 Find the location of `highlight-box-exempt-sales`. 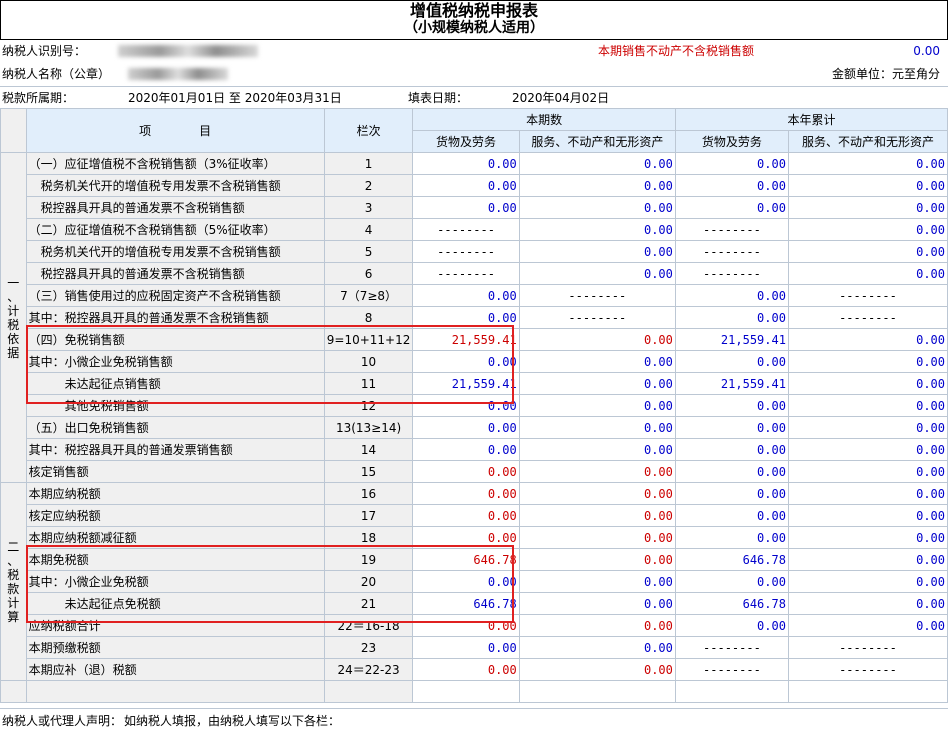

highlight-box-exempt-sales is located at coordinates (270, 364).